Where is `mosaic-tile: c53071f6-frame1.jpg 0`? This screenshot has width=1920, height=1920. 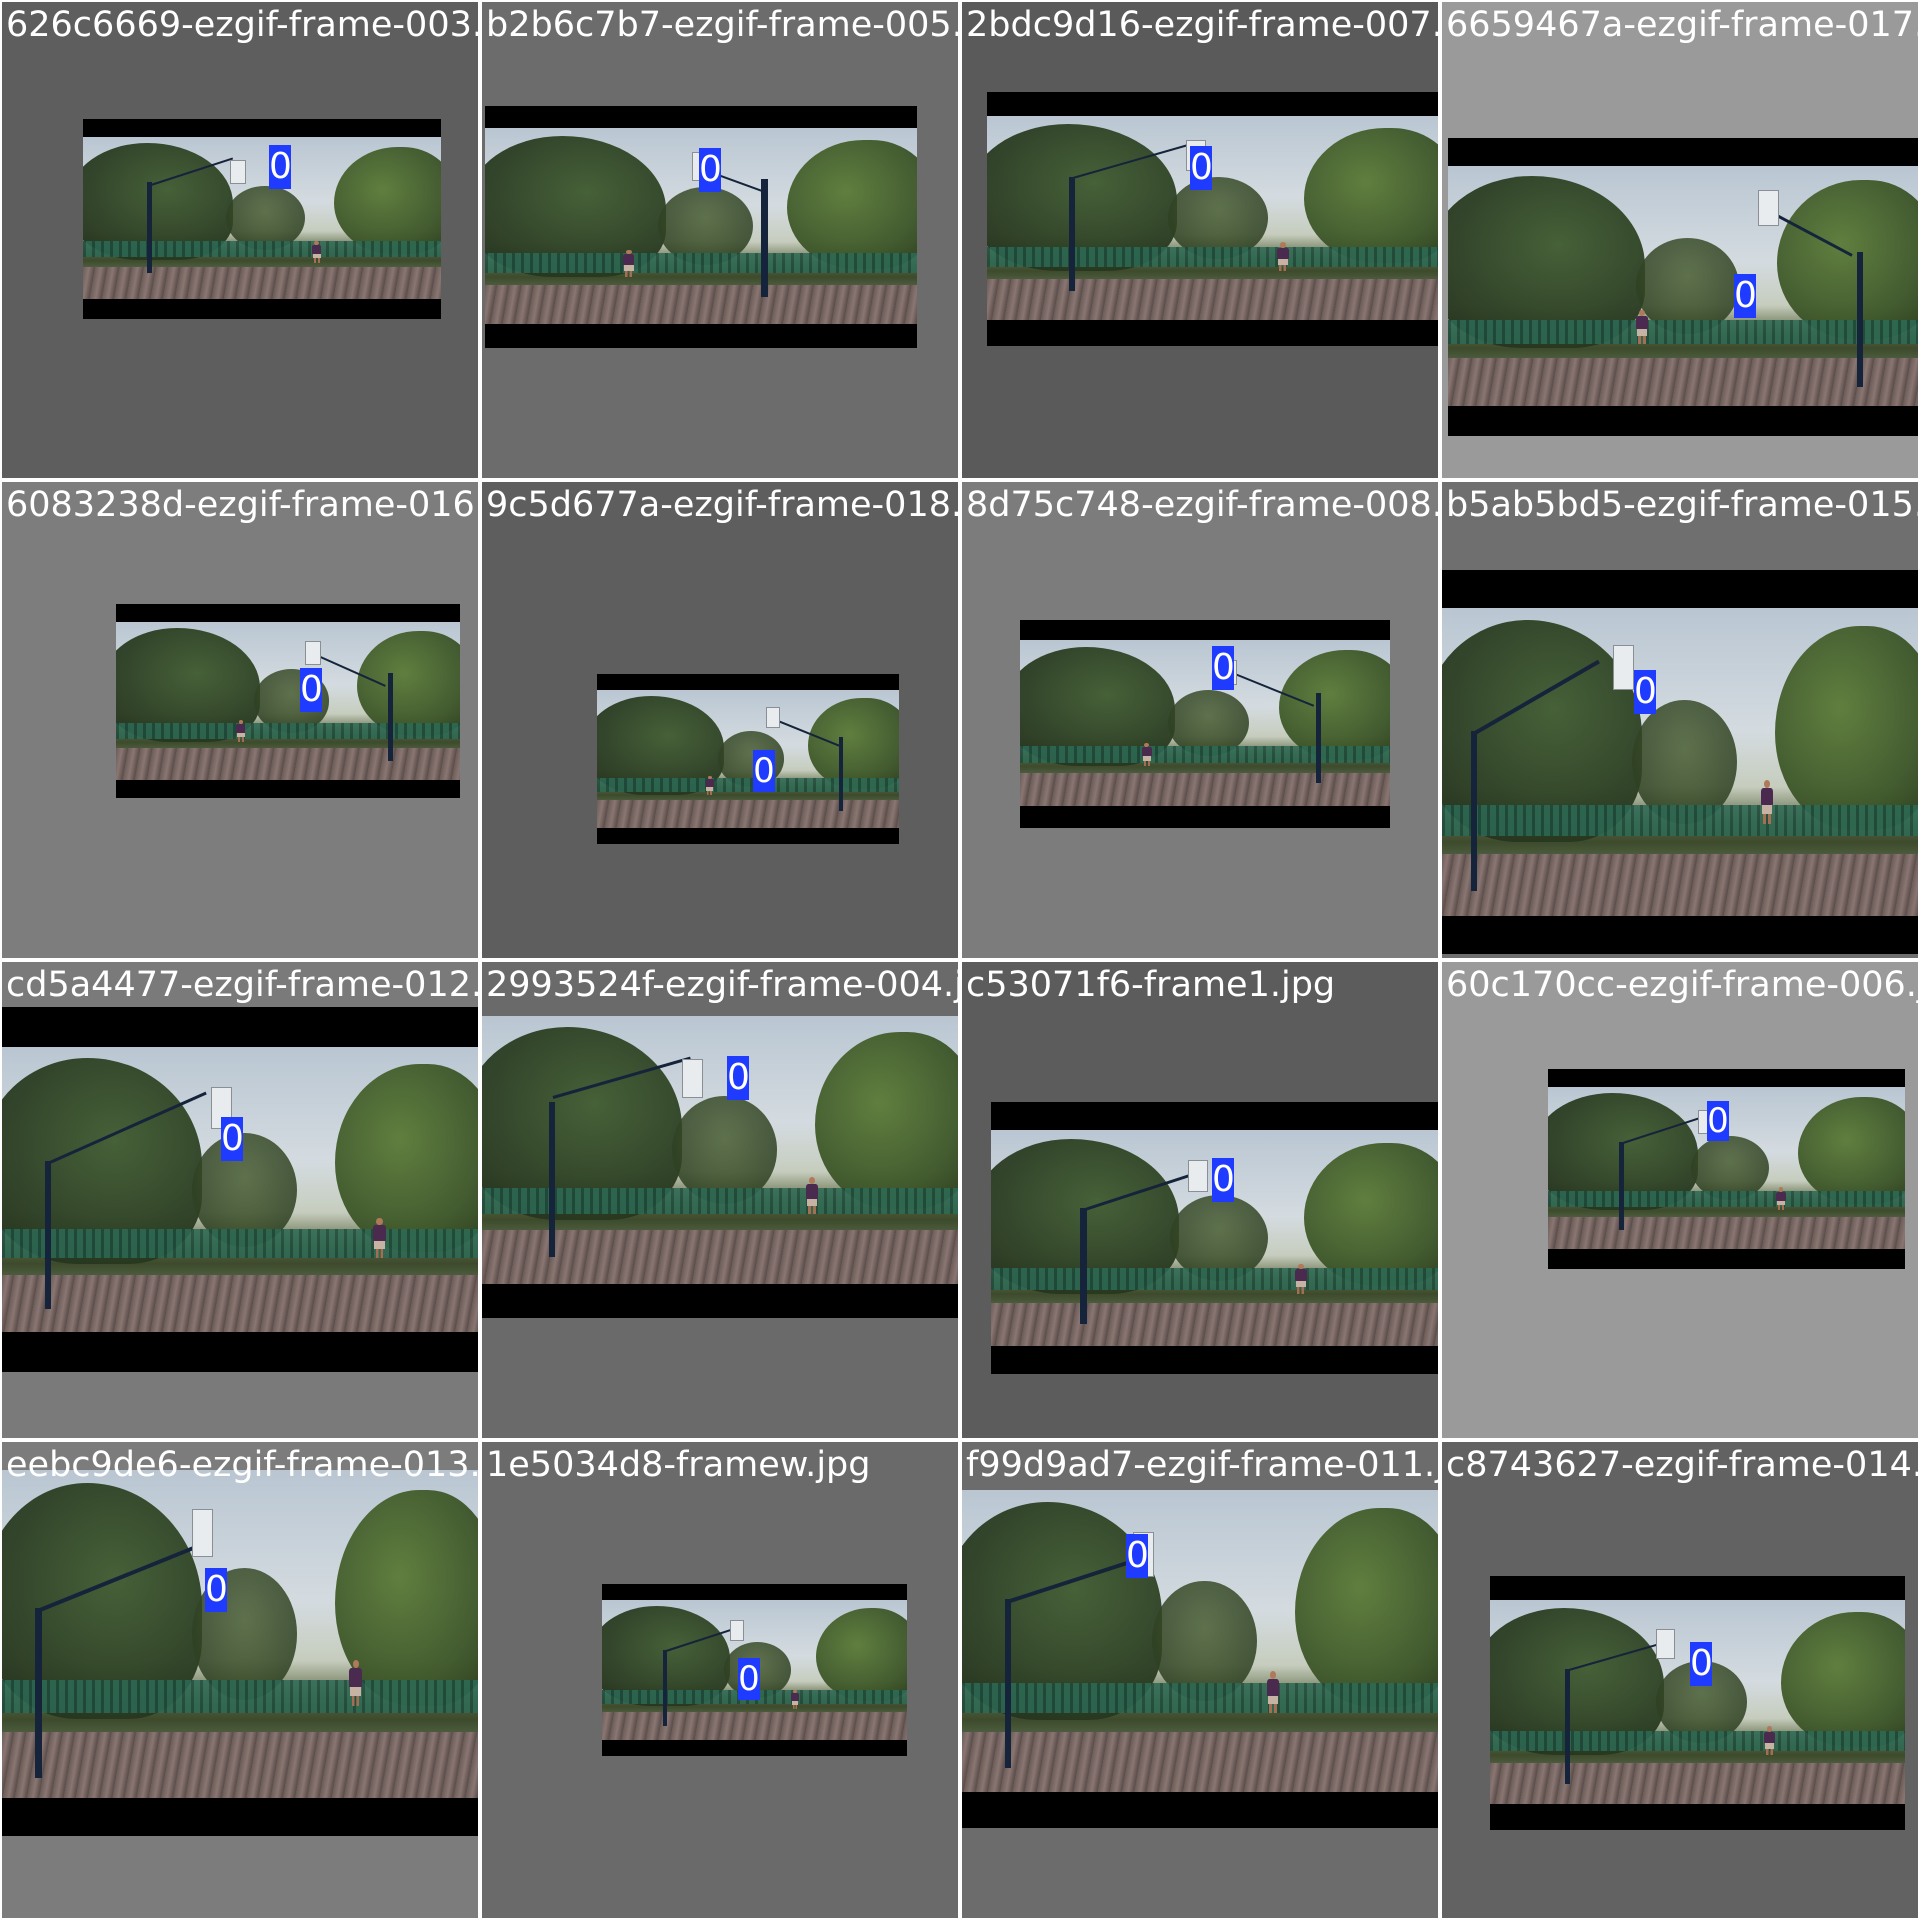
mosaic-tile: c53071f6-frame1.jpg 0 is located at coordinates (1200, 1200).